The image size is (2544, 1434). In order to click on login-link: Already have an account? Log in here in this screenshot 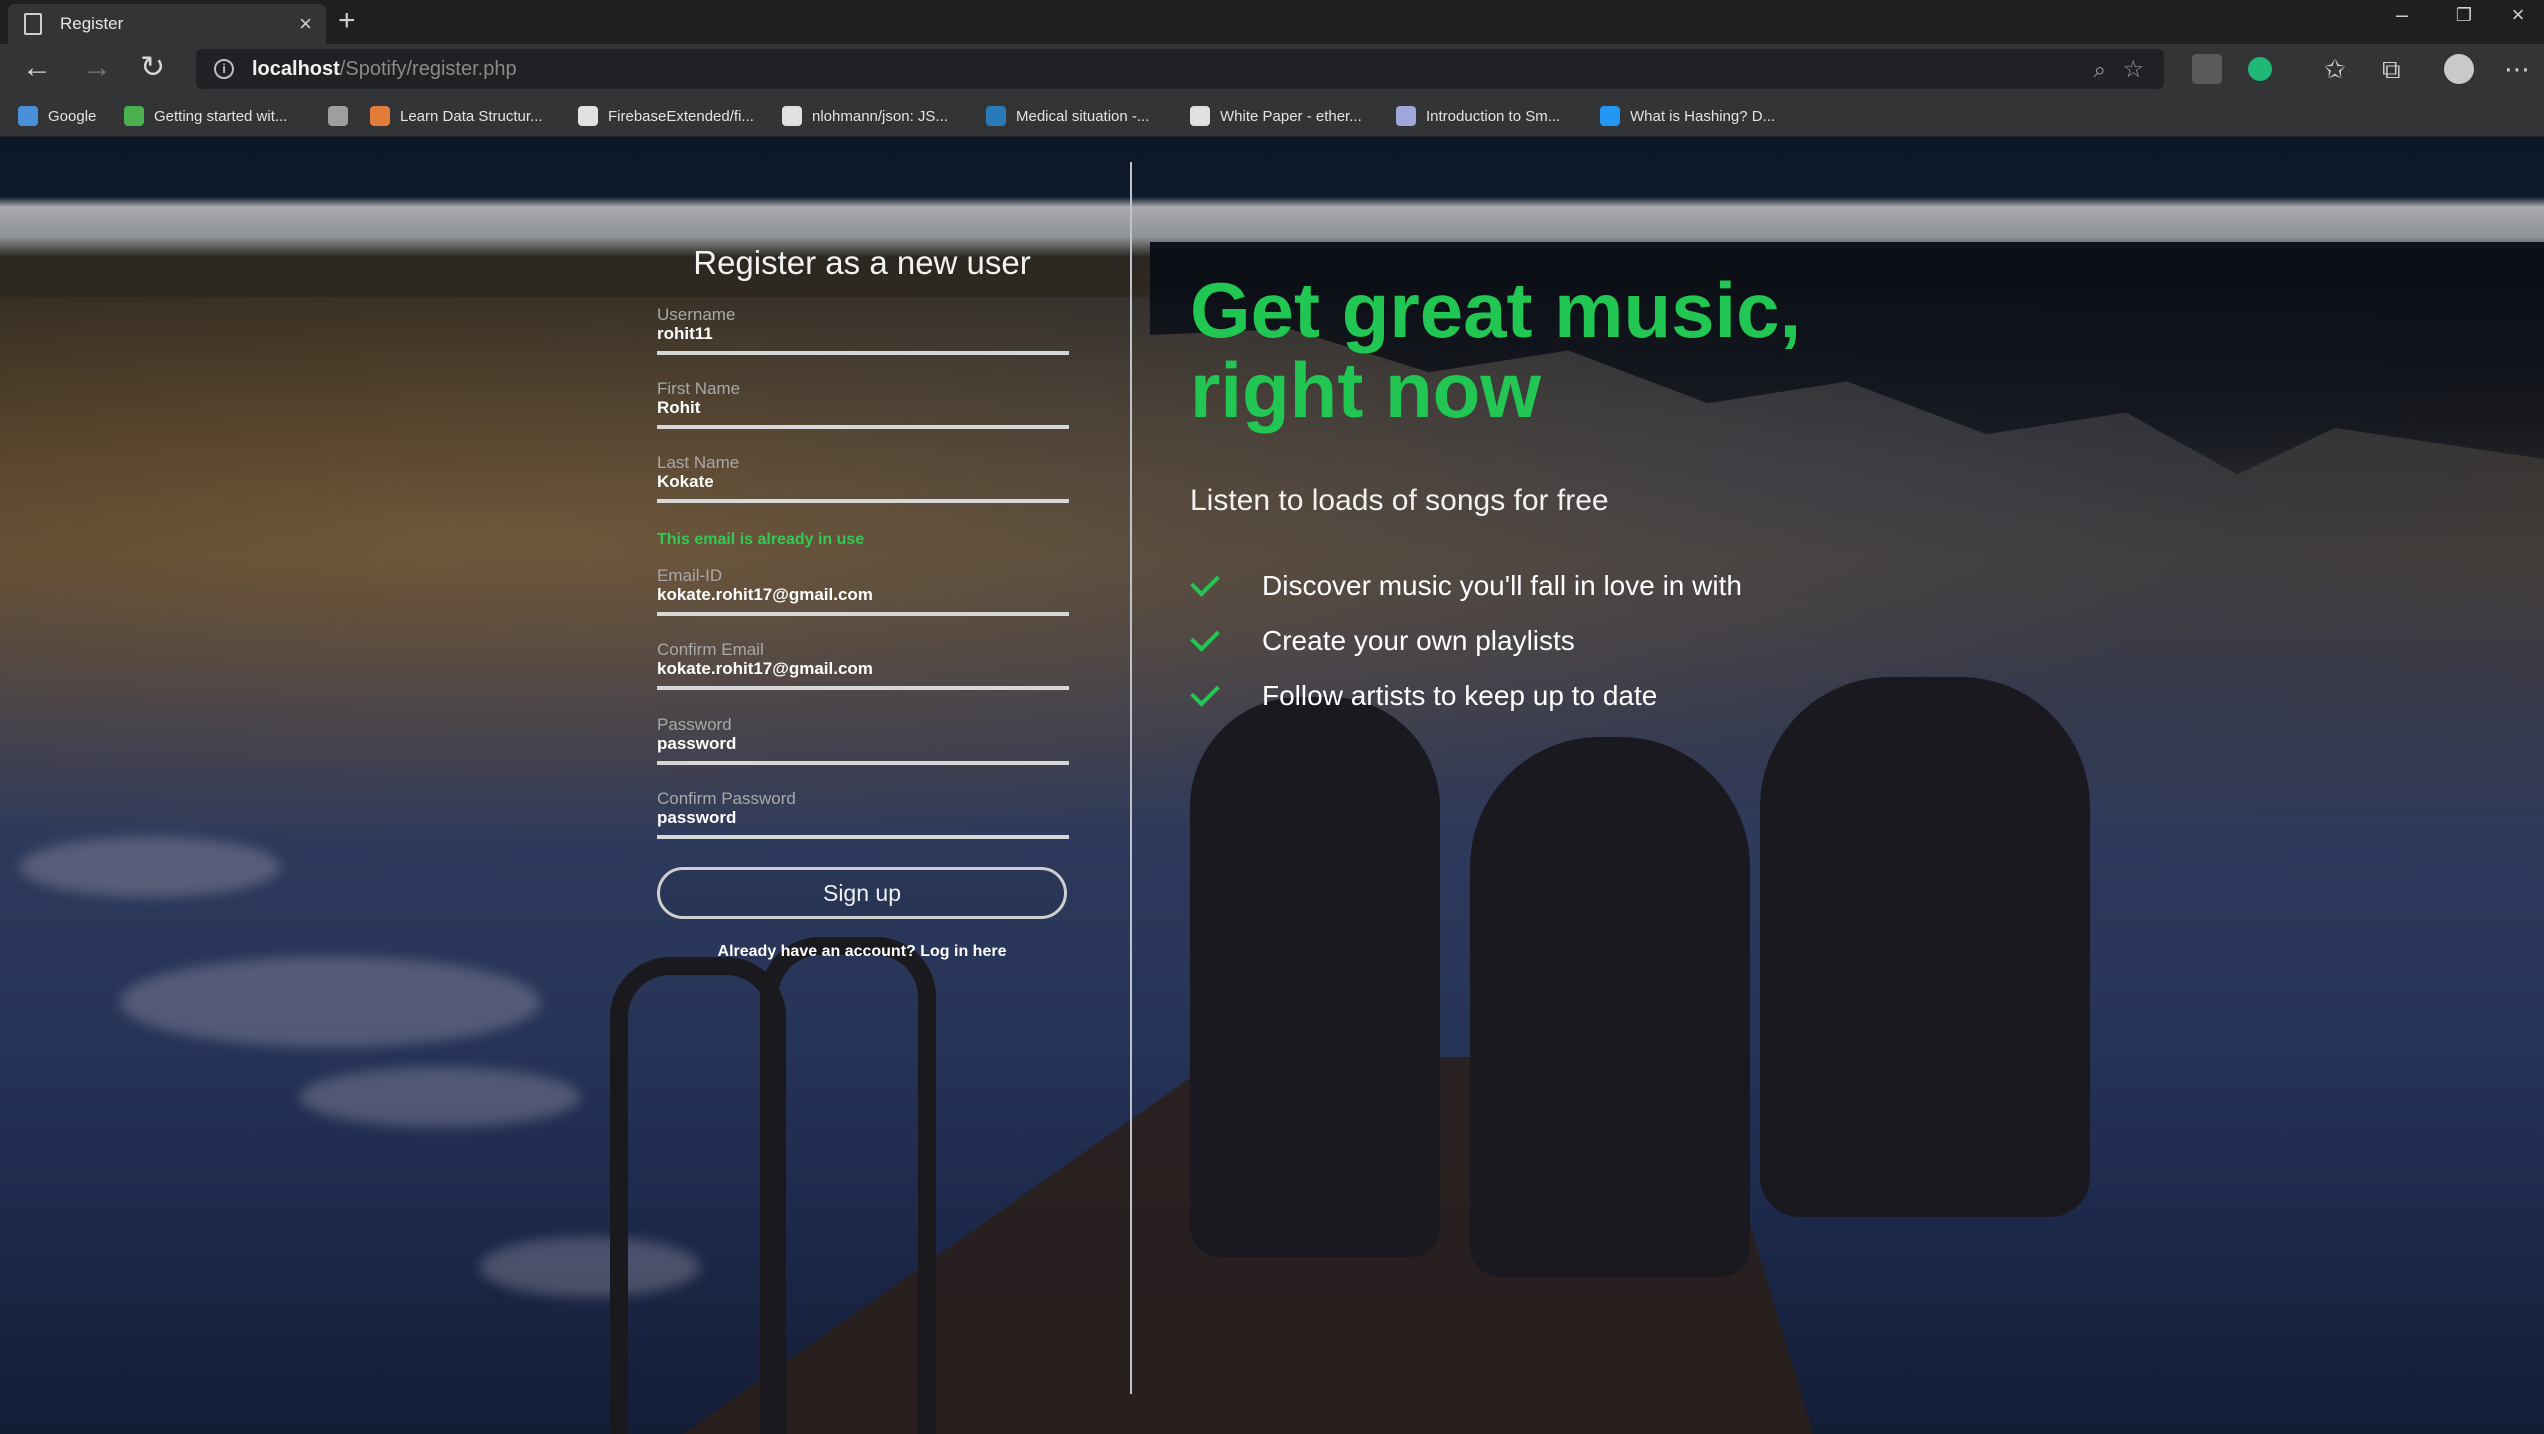, I will do `click(862, 952)`.